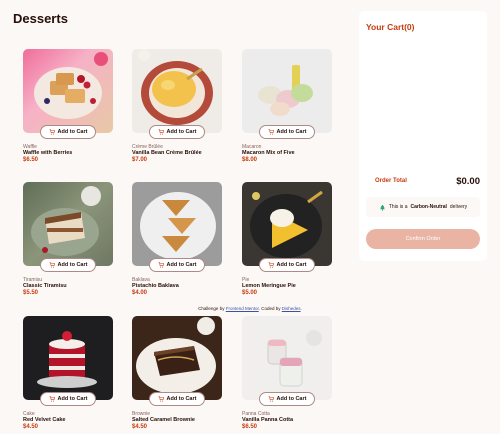 The width and height of the screenshot is (500, 434). Describe the element at coordinates (423, 239) in the screenshot. I see `confirm-order-button: Confirm Order` at that location.